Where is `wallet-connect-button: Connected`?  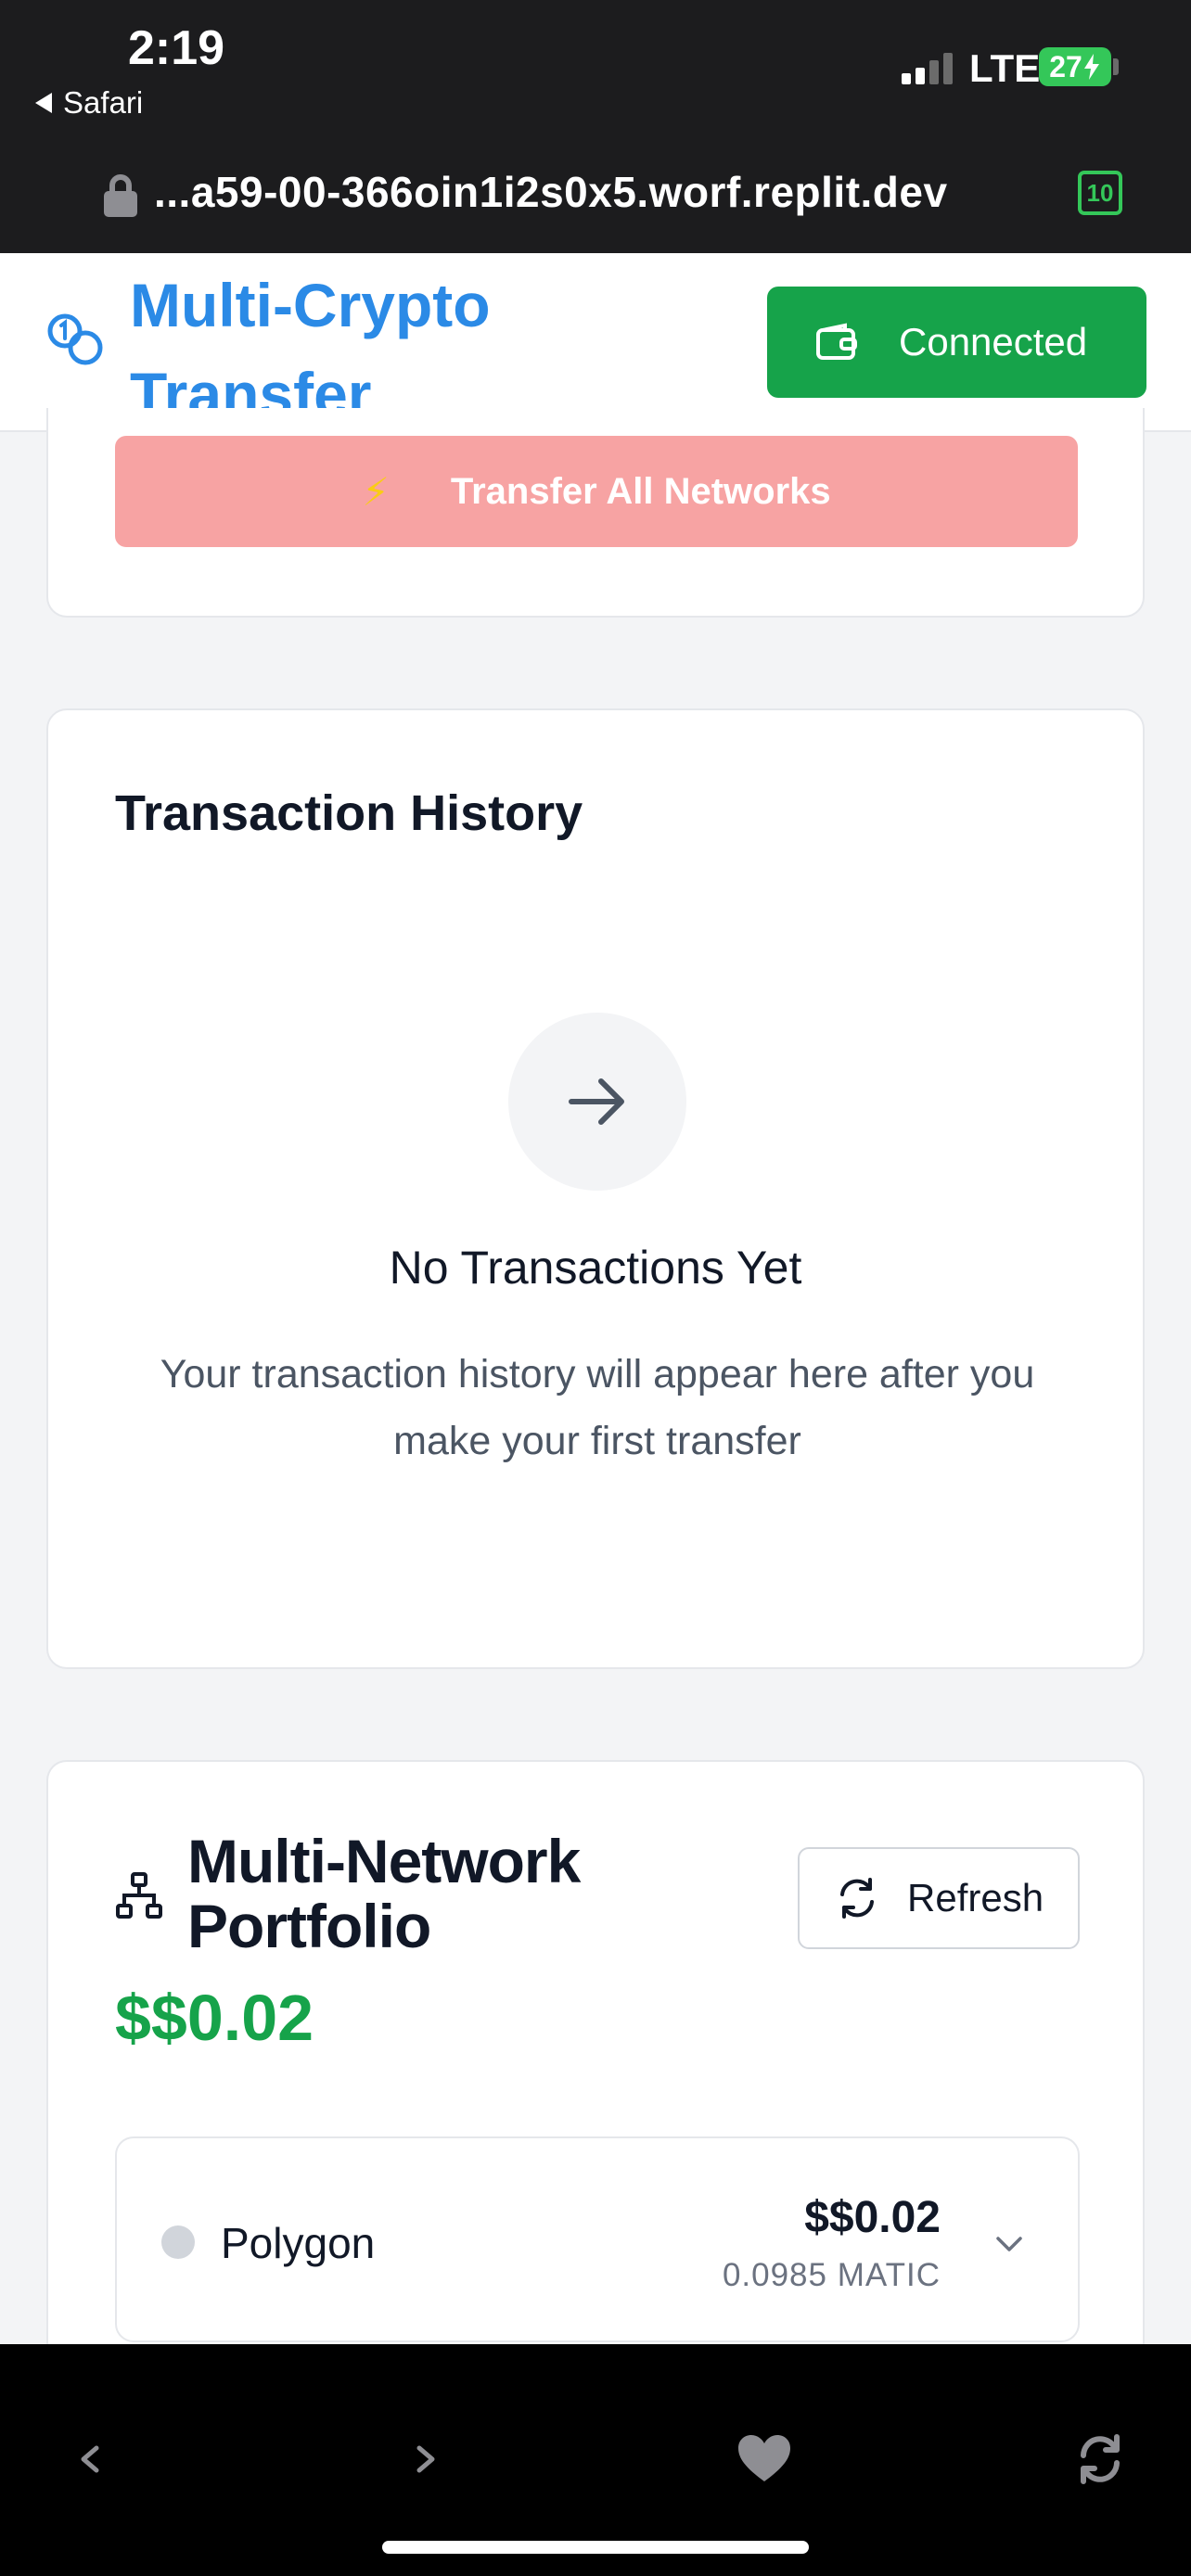 wallet-connect-button: Connected is located at coordinates (956, 343).